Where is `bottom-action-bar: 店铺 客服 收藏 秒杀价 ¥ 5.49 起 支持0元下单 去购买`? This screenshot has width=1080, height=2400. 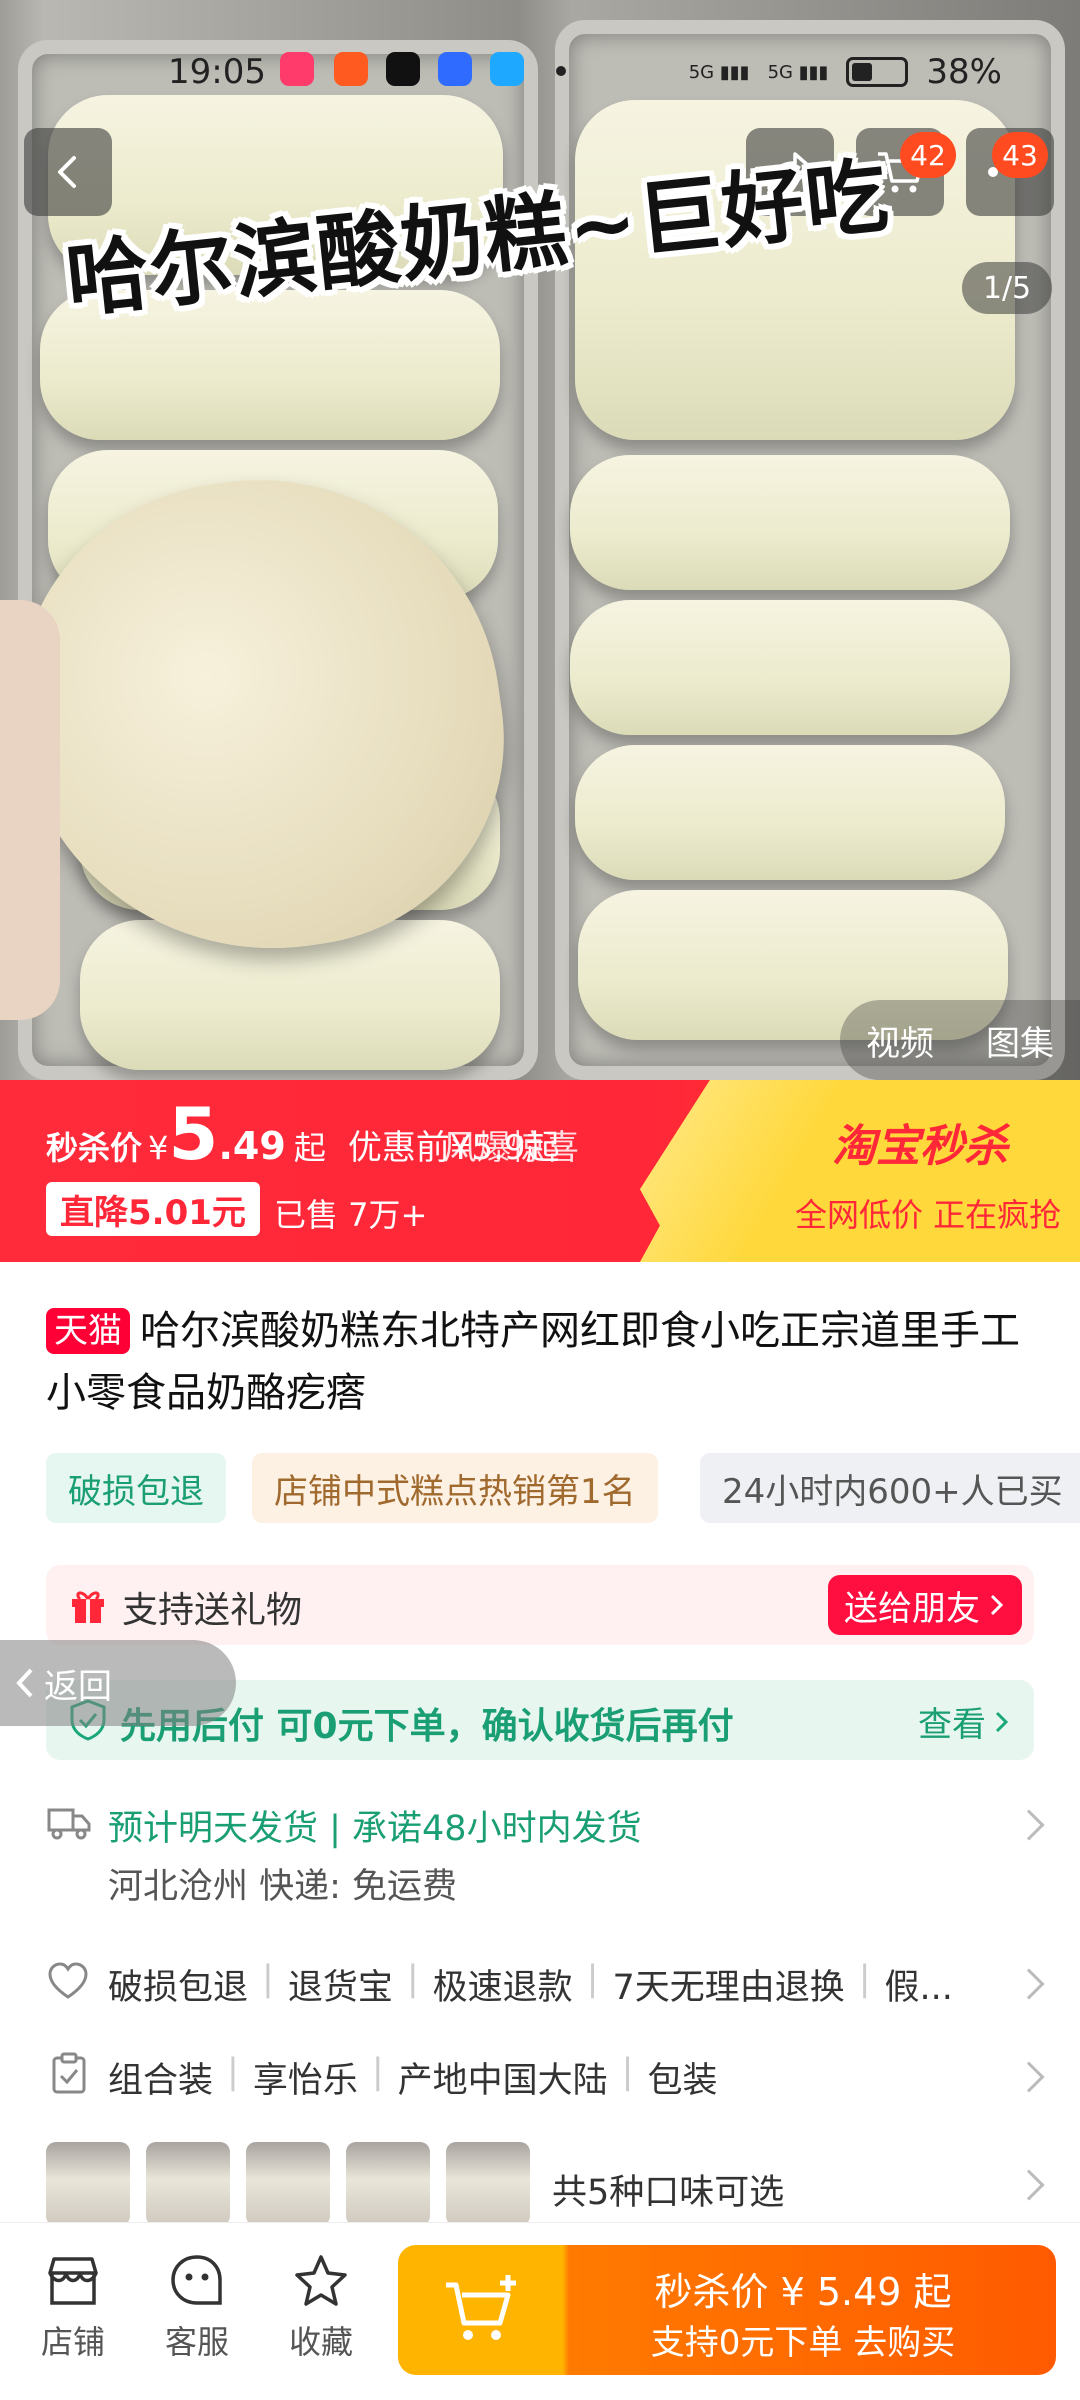
bottom-action-bar: 店铺 客服 收藏 秒杀价 ¥ 5.49 起 支持0元下单 去购买 is located at coordinates (540, 2311).